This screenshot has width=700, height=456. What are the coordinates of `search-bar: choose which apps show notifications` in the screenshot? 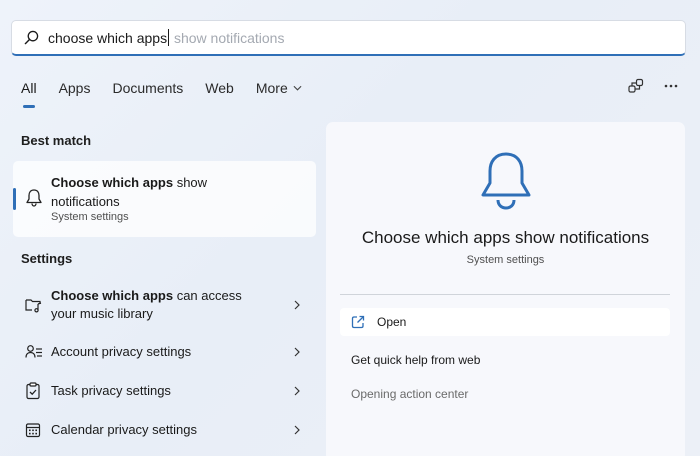 It's located at (348, 38).